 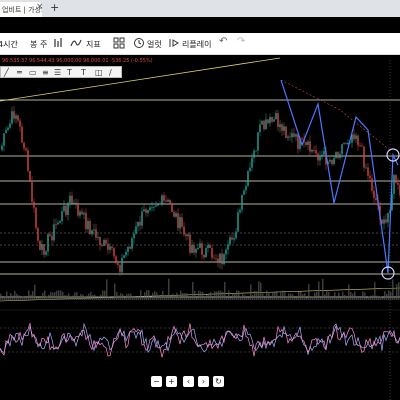 I want to click on text-alt-icon: T, so click(x=83, y=72).